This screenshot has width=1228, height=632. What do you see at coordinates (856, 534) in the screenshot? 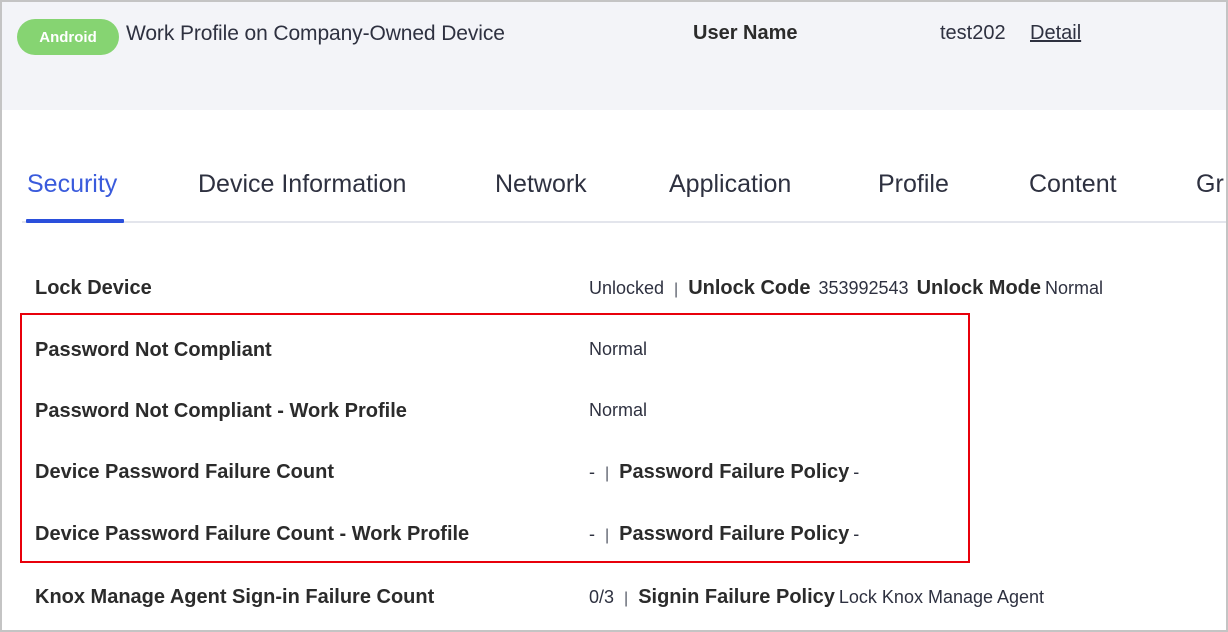
I see `password-failure-policy-wp-value: -` at bounding box center [856, 534].